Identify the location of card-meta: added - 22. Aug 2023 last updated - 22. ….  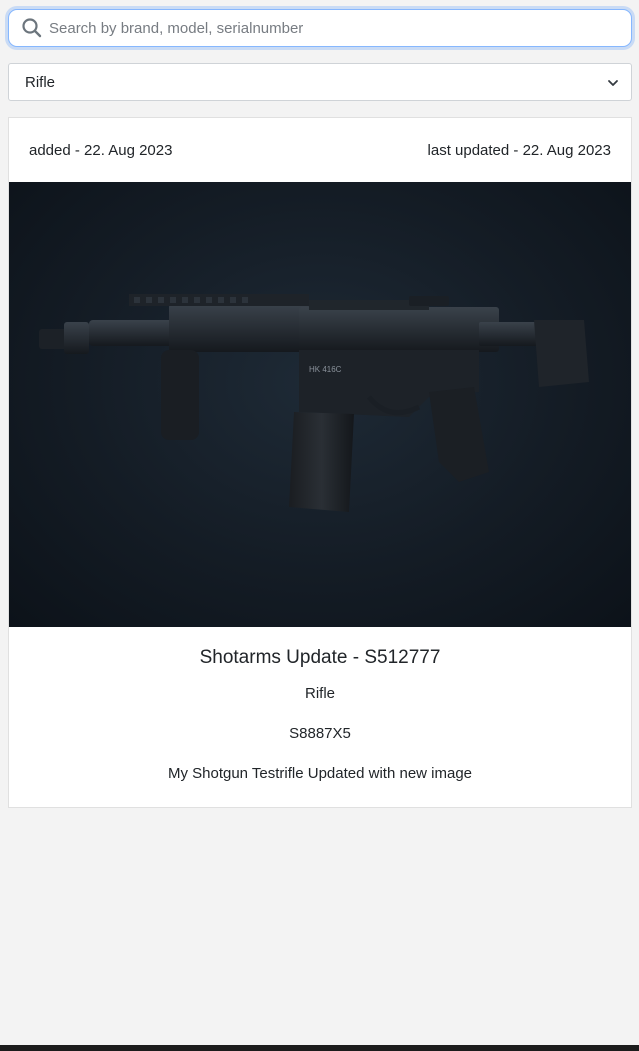
(320, 150).